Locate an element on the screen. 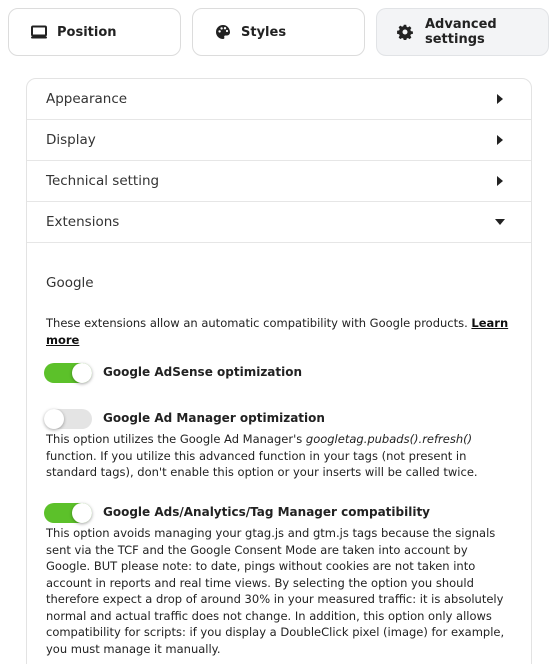  option-label: Google Ad Manager optimization is located at coordinates (214, 418).